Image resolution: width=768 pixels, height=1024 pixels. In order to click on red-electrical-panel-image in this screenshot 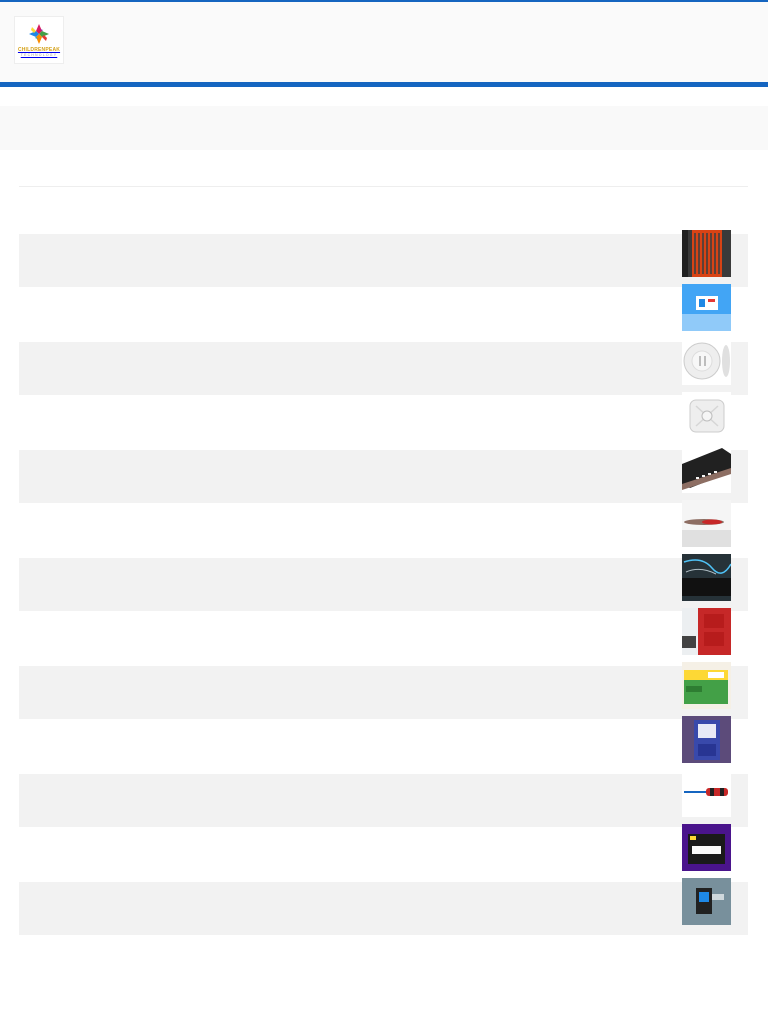, I will do `click(706, 631)`.